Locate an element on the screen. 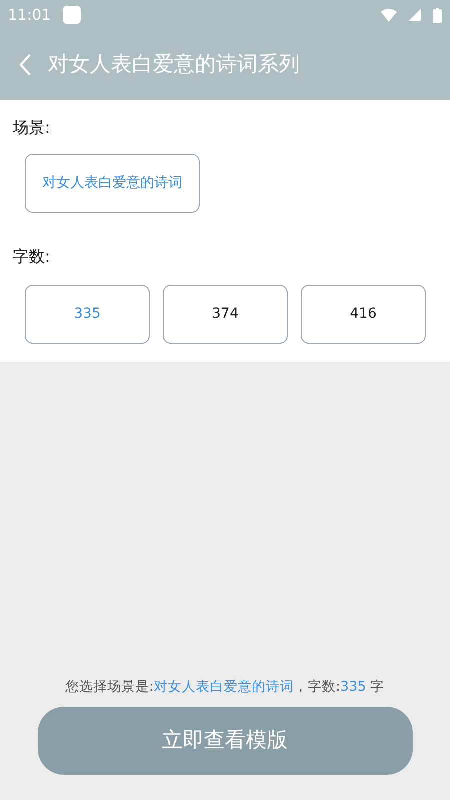 The width and height of the screenshot is (450, 800). battery-icon is located at coordinates (437, 15).